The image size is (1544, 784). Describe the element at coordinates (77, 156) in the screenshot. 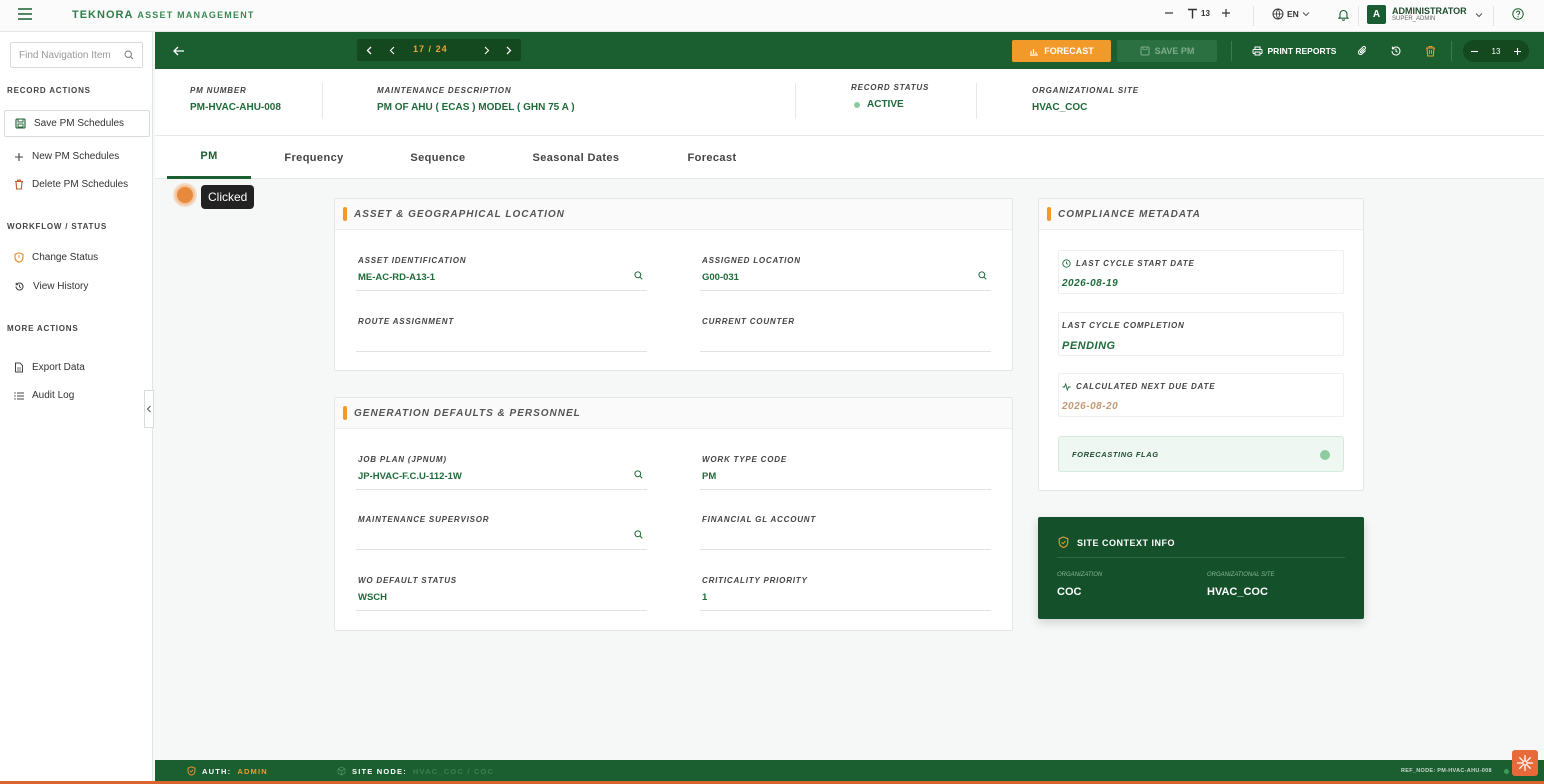

I see `sidebar-item-new-pm: New PM Schedules` at that location.